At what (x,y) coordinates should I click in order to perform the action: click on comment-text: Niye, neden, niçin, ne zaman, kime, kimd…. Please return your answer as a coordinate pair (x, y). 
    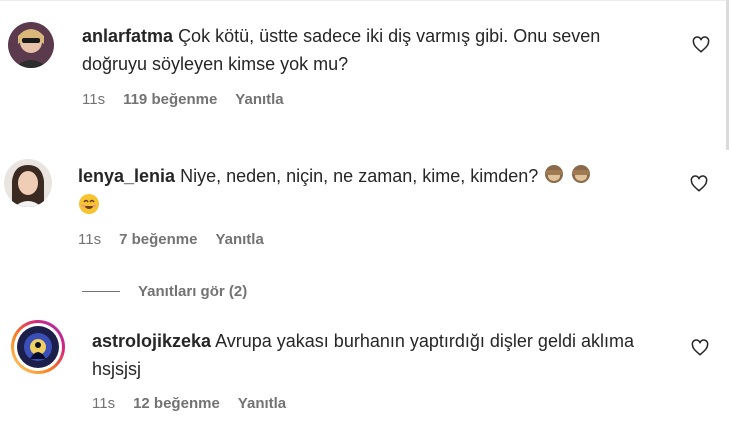
    Looking at the image, I should click on (359, 176).